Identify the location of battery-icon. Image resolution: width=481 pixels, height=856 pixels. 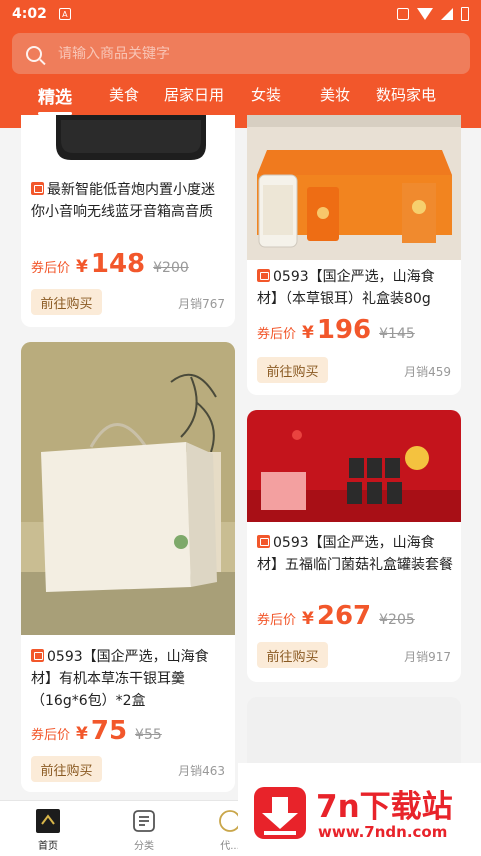
(465, 14).